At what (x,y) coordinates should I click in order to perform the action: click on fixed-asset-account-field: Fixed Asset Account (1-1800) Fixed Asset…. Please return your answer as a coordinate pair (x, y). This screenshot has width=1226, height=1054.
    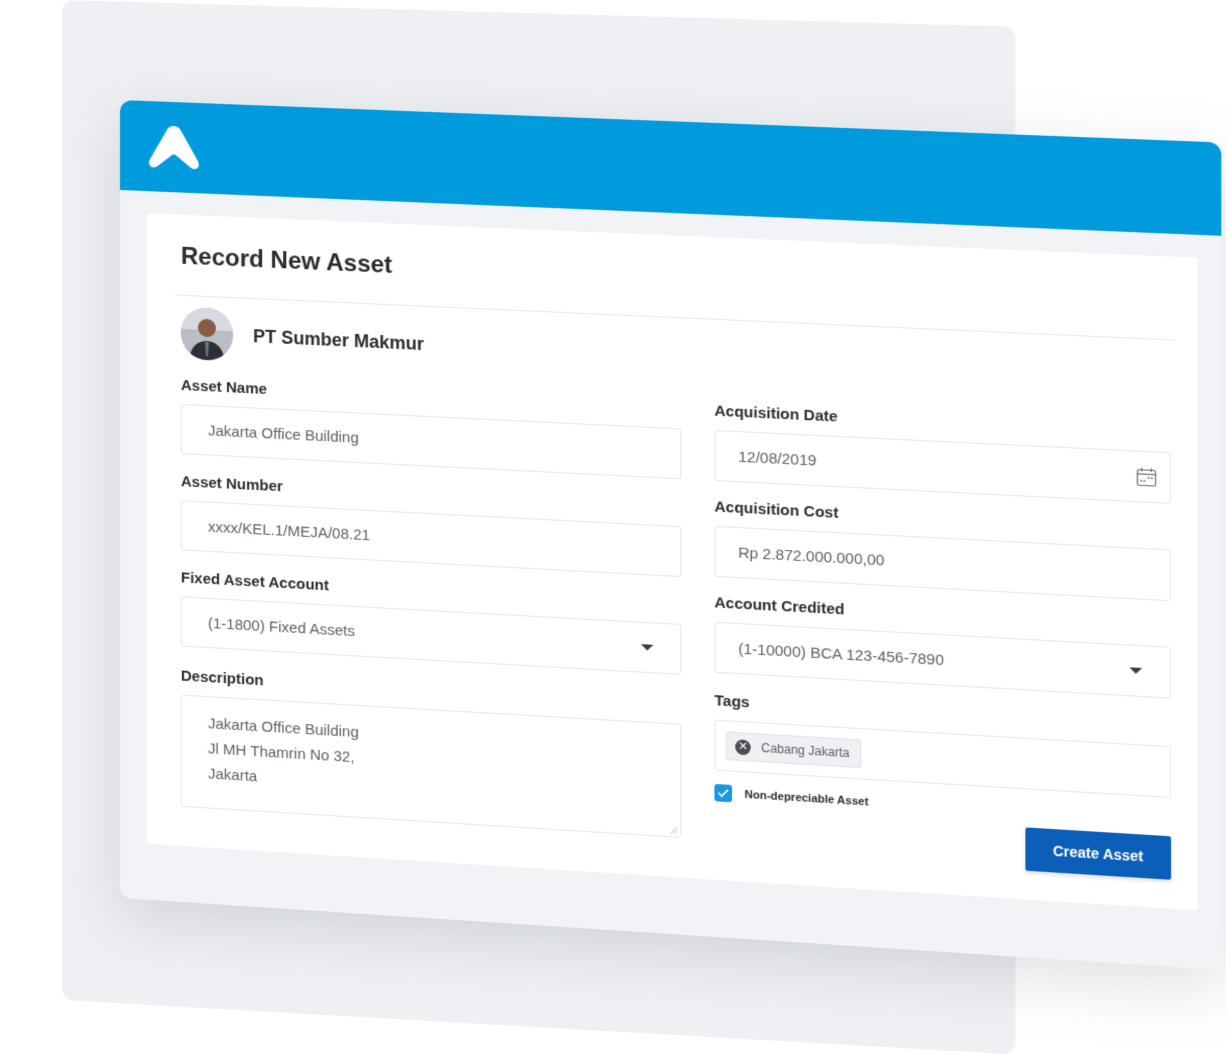
    Looking at the image, I should click on (431, 622).